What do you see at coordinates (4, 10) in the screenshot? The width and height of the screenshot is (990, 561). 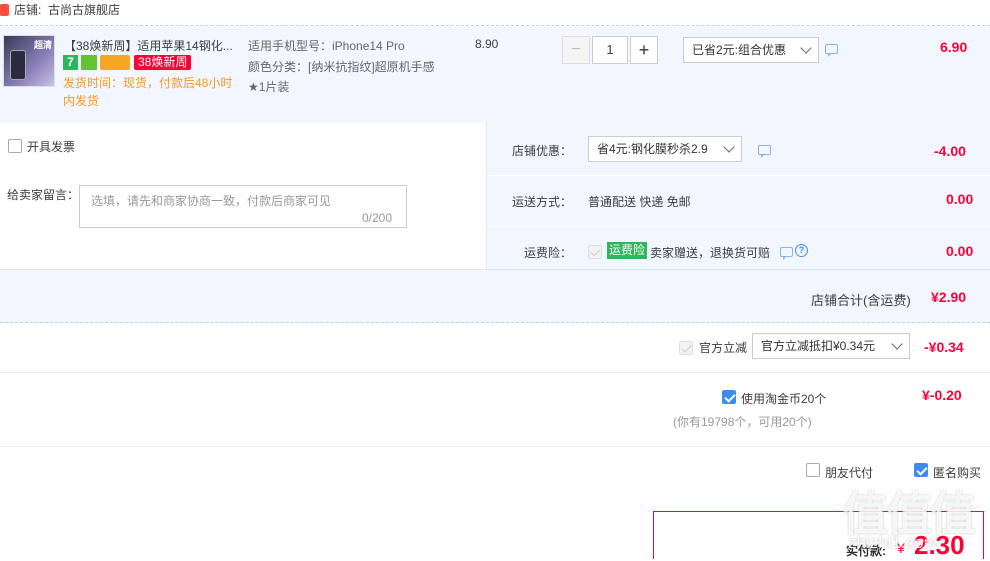 I see `store-icon` at bounding box center [4, 10].